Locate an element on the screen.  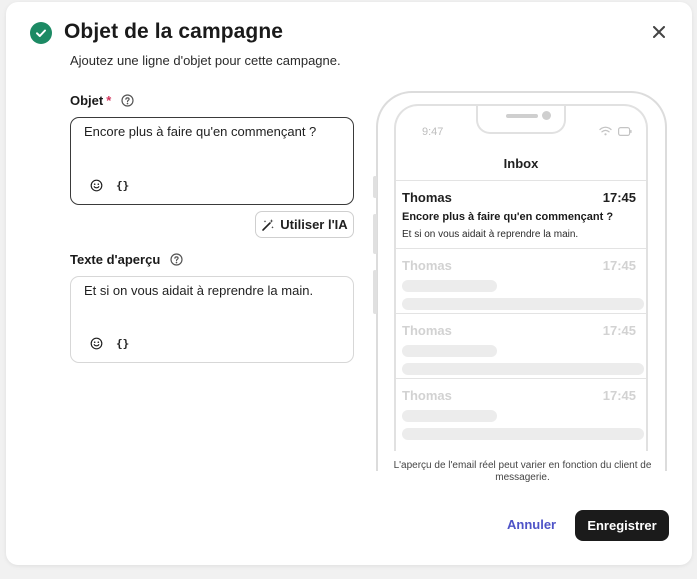
battery-icon is located at coordinates (625, 131).